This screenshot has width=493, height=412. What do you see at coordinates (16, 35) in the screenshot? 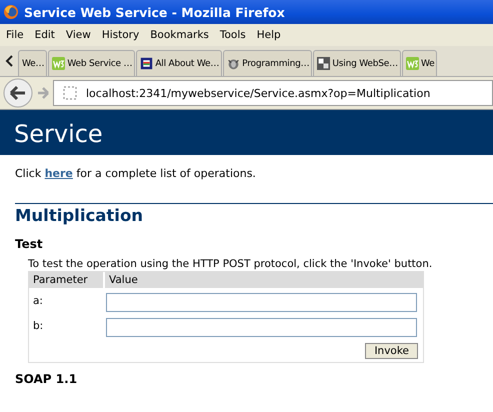
I see `menu-item: File` at bounding box center [16, 35].